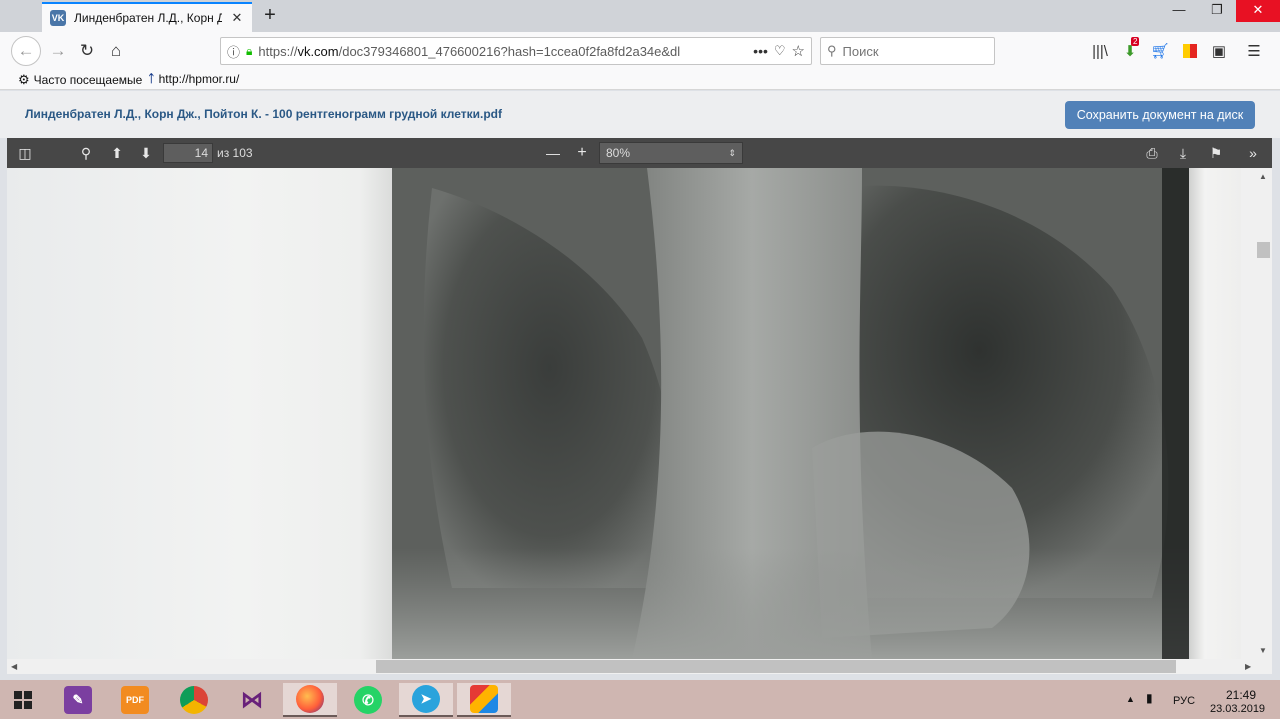  I want to click on zoom-in-button: +, so click(582, 153).